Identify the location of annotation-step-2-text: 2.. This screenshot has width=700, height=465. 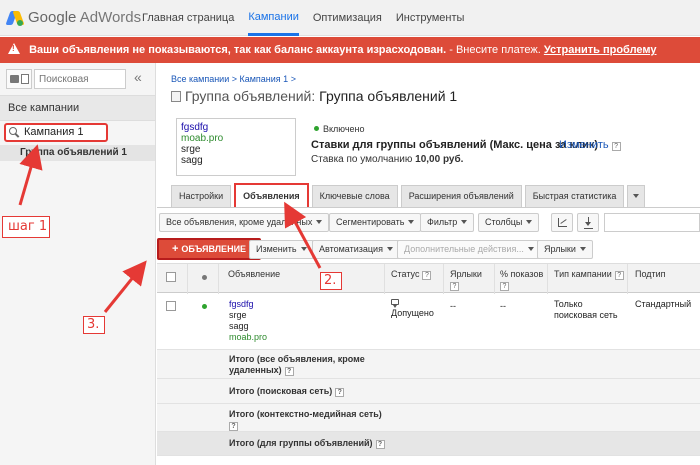
(330, 280).